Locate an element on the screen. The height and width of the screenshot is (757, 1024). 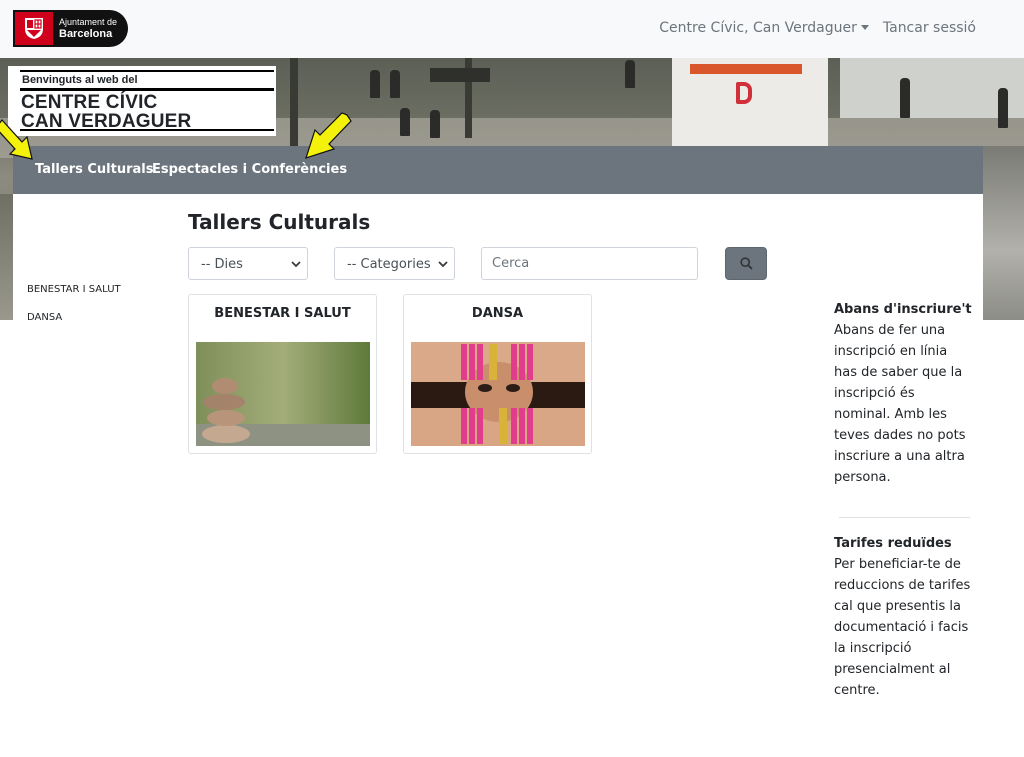
city-shield-icon is located at coordinates (34, 28).